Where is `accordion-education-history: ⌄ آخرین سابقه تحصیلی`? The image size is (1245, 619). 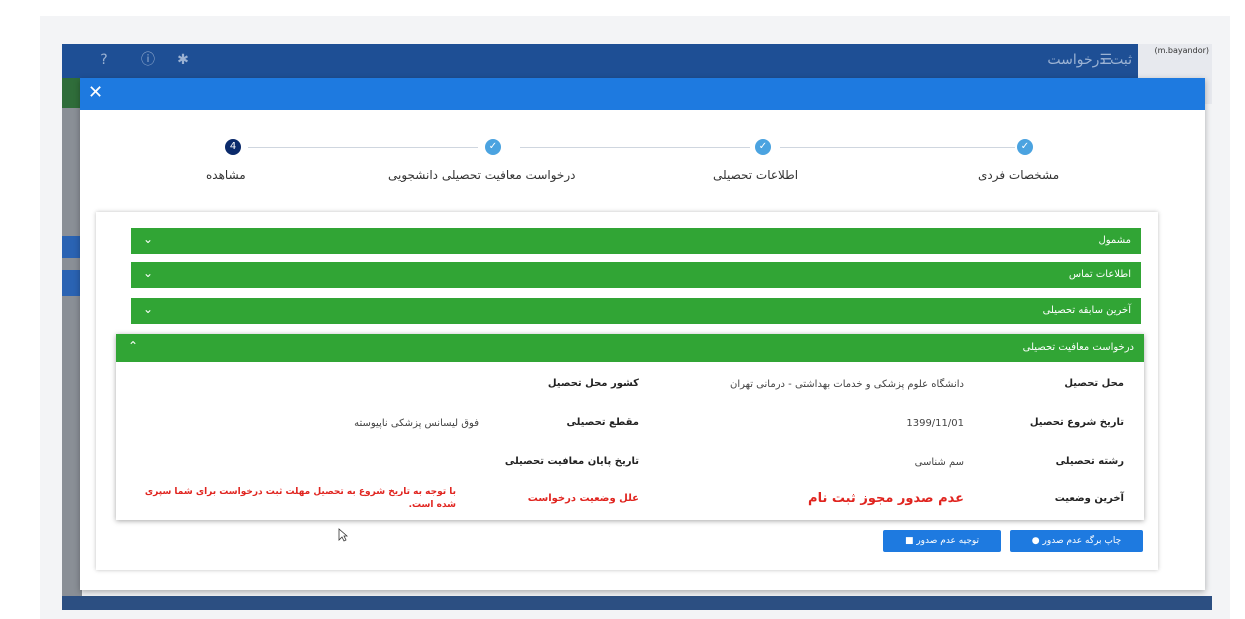
accordion-education-history: ⌄ آخرین سابقه تحصیلی is located at coordinates (636, 311).